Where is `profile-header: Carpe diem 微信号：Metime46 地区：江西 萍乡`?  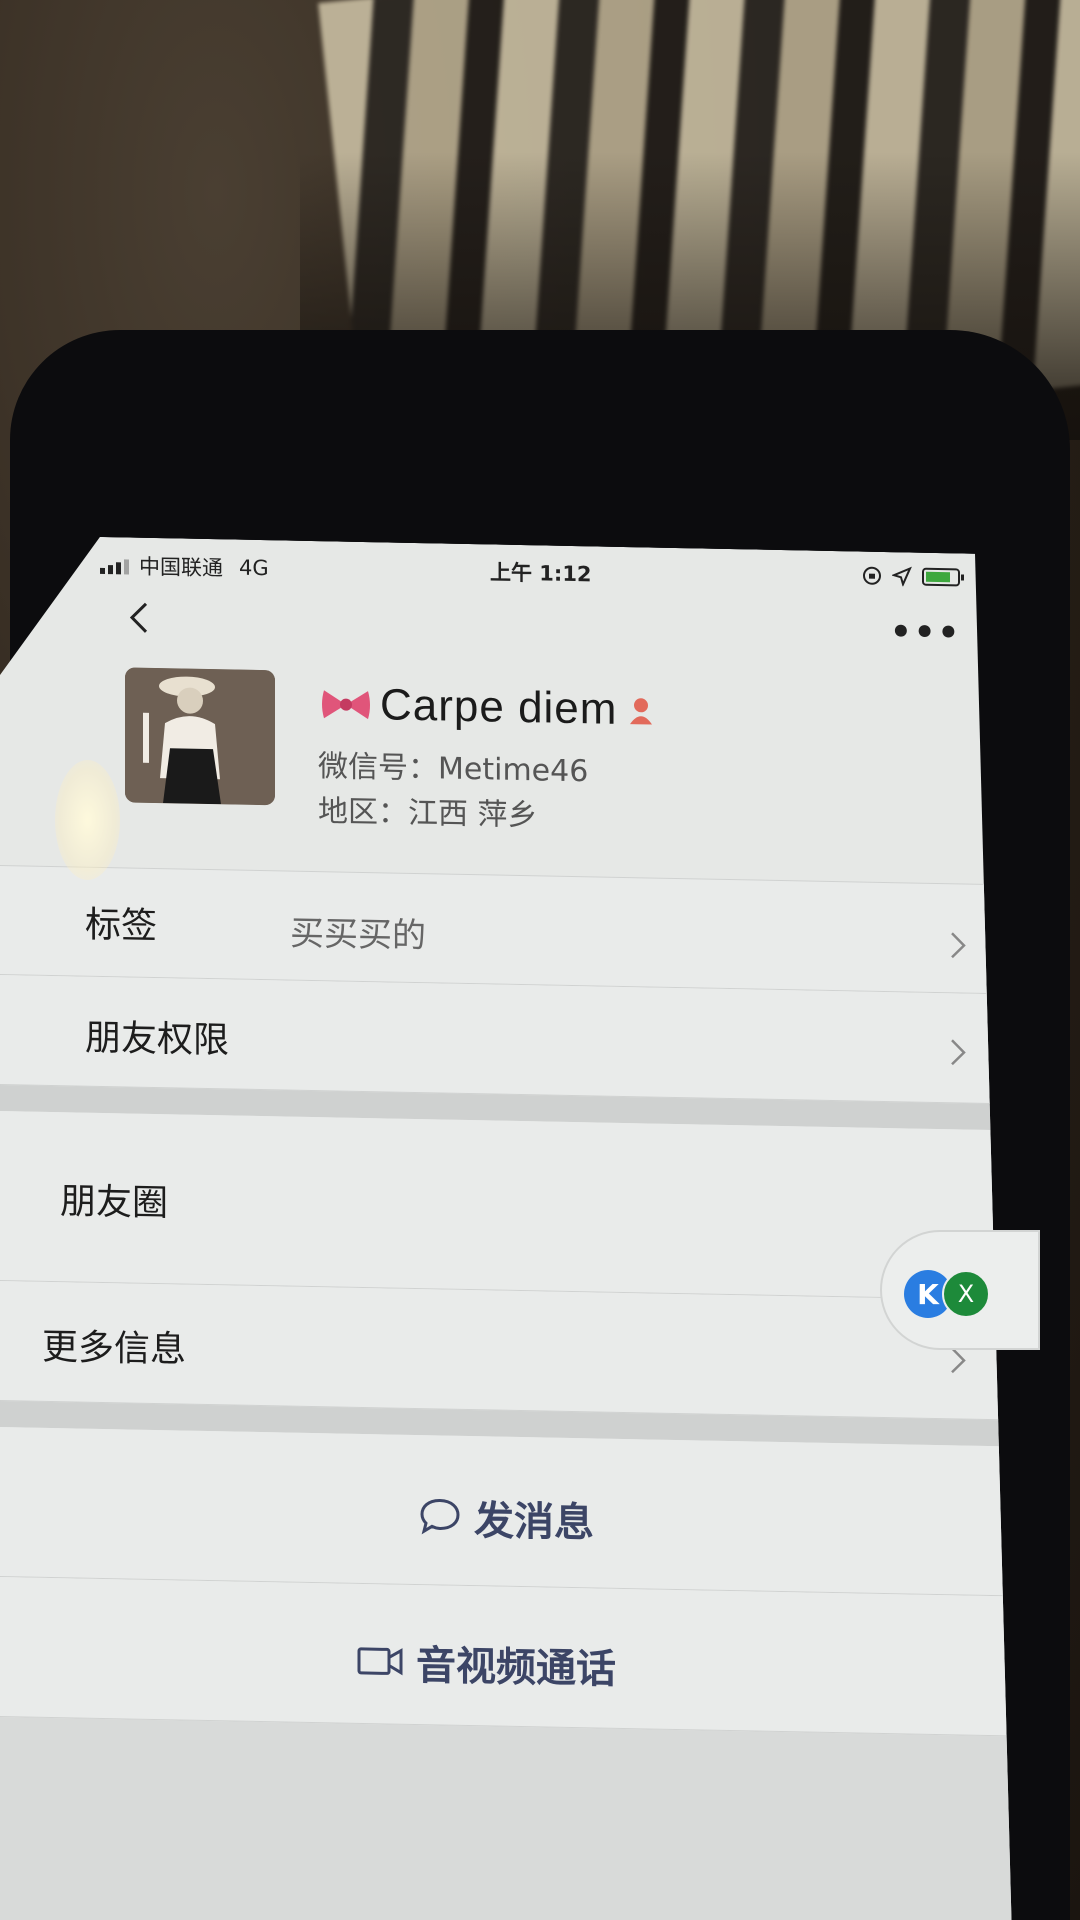
profile-header: Carpe diem 微信号：Metime46 地区：江西 萍乡 is located at coordinates (525, 749).